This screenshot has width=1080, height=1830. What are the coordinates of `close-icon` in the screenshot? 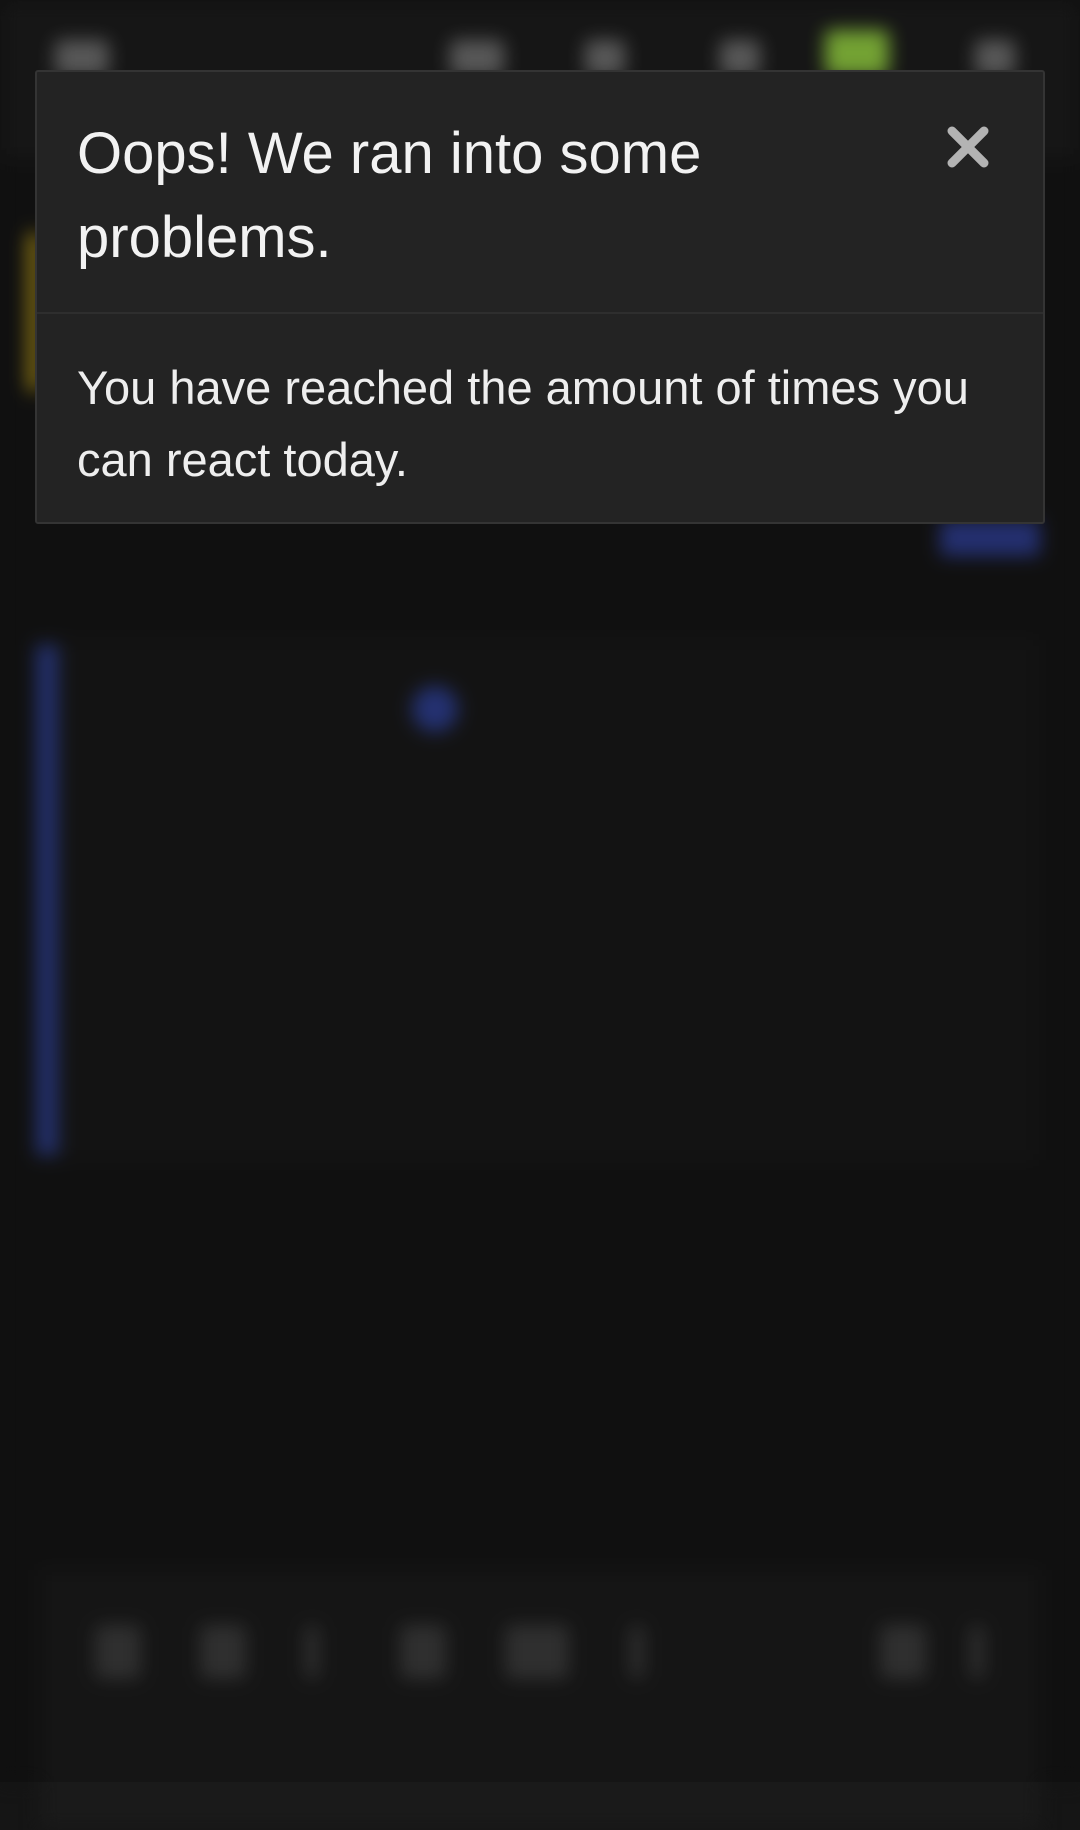 It's located at (968, 147).